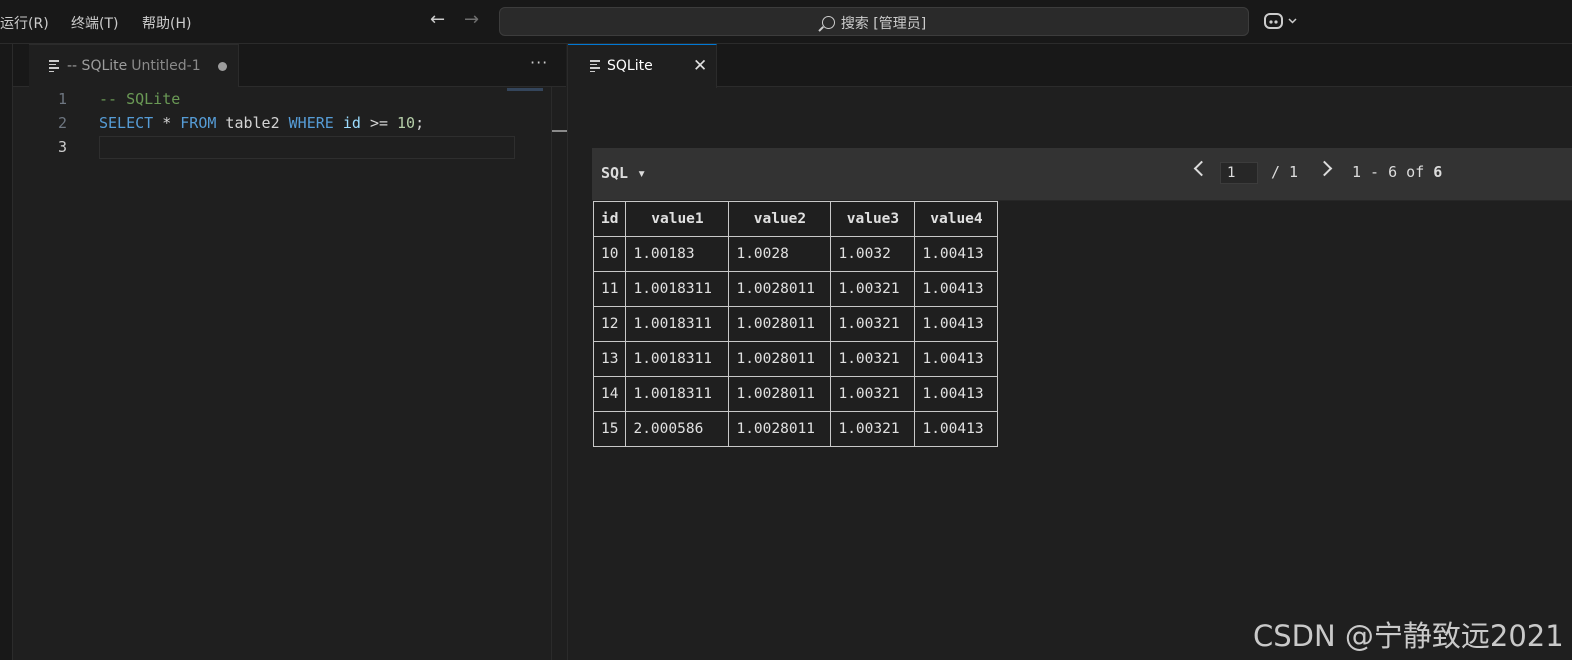  I want to click on search-label: 搜索 [管理员], so click(883, 24).